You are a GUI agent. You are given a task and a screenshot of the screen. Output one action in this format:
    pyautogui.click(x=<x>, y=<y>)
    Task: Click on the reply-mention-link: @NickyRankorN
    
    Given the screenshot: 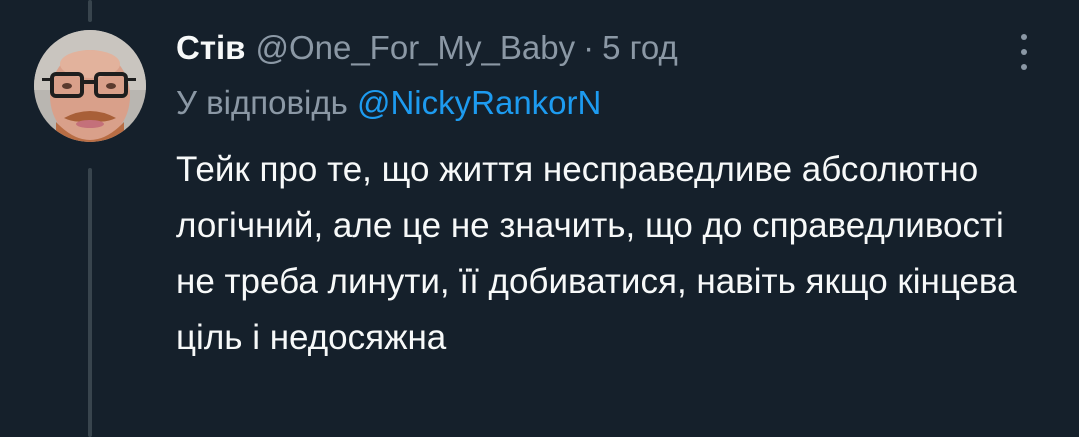 What is the action you would take?
    pyautogui.click(x=479, y=102)
    